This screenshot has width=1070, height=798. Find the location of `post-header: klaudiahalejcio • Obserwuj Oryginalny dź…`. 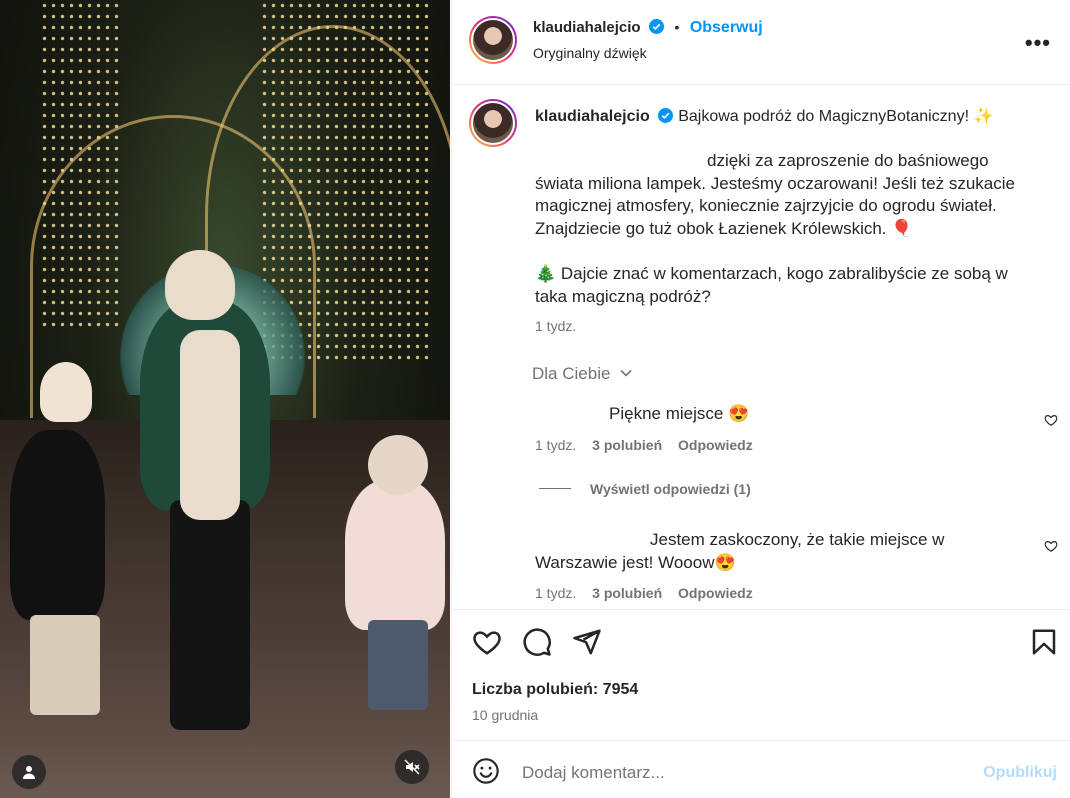

post-header: klaudiahalejcio • Obserwuj Oryginalny dź… is located at coordinates (761, 42).